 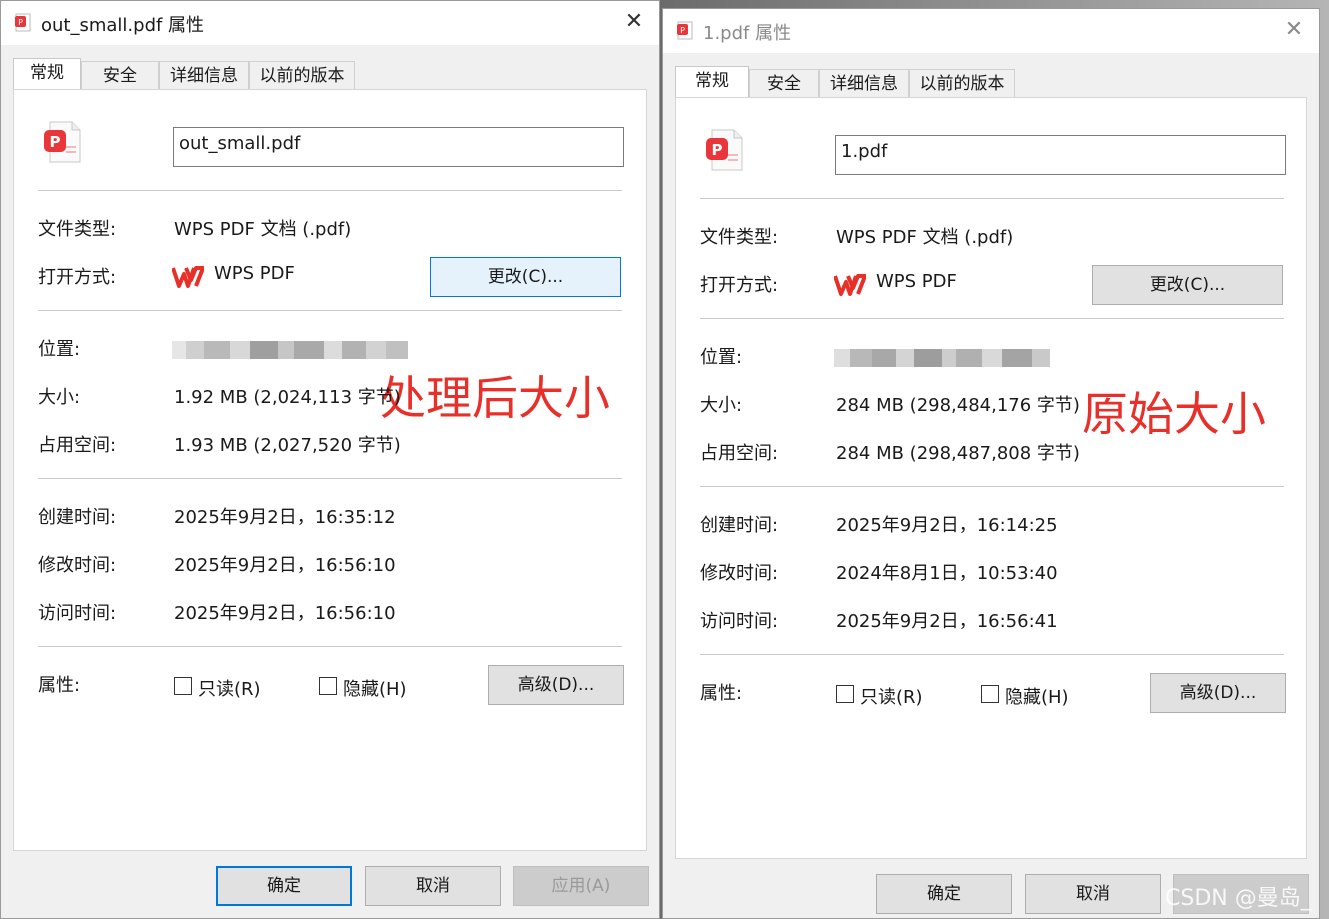 I want to click on created-value: 2025年9月2日，16:14:25, so click(x=947, y=525).